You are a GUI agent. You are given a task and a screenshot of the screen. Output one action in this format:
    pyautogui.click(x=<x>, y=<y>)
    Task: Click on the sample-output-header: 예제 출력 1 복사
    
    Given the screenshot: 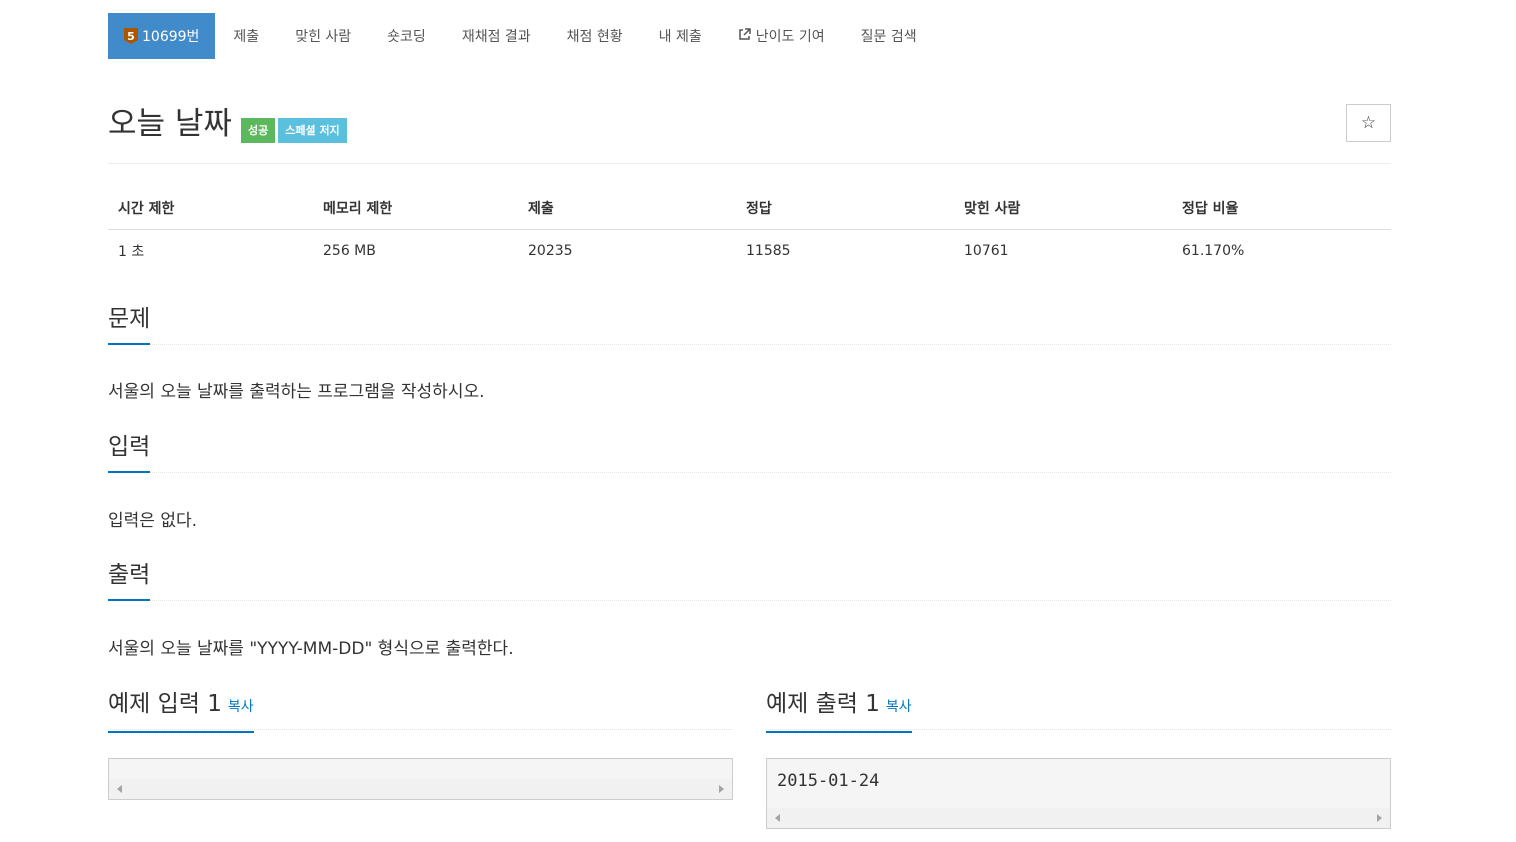 What is the action you would take?
    pyautogui.click(x=1078, y=711)
    